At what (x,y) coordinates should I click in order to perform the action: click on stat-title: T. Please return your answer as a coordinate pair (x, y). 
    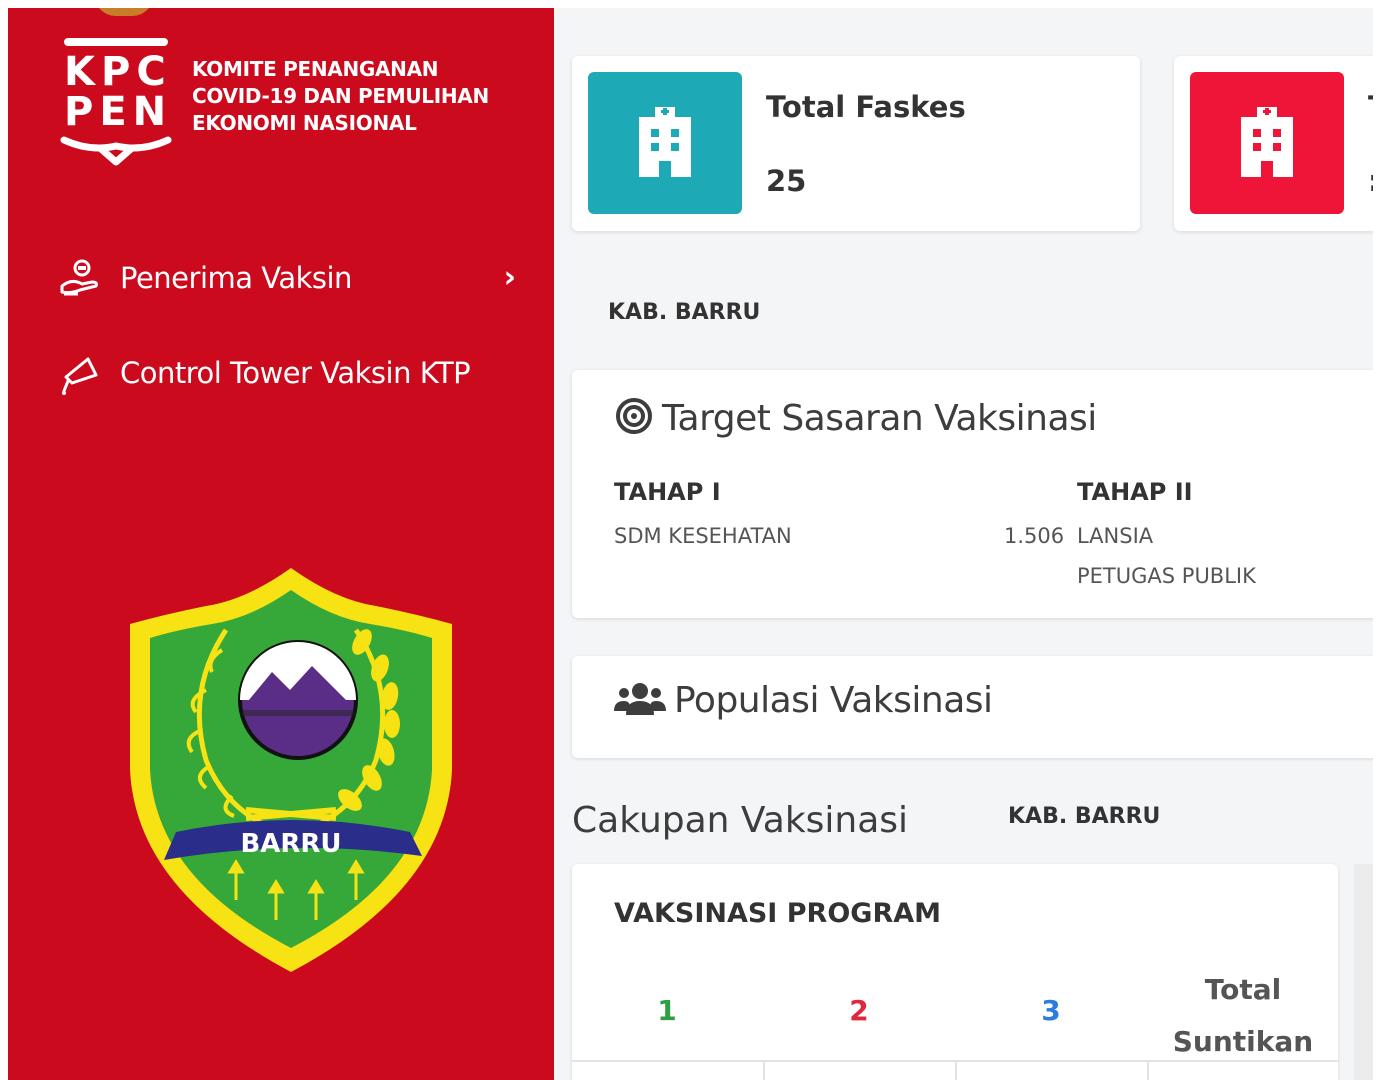
    Looking at the image, I should click on (1370, 107).